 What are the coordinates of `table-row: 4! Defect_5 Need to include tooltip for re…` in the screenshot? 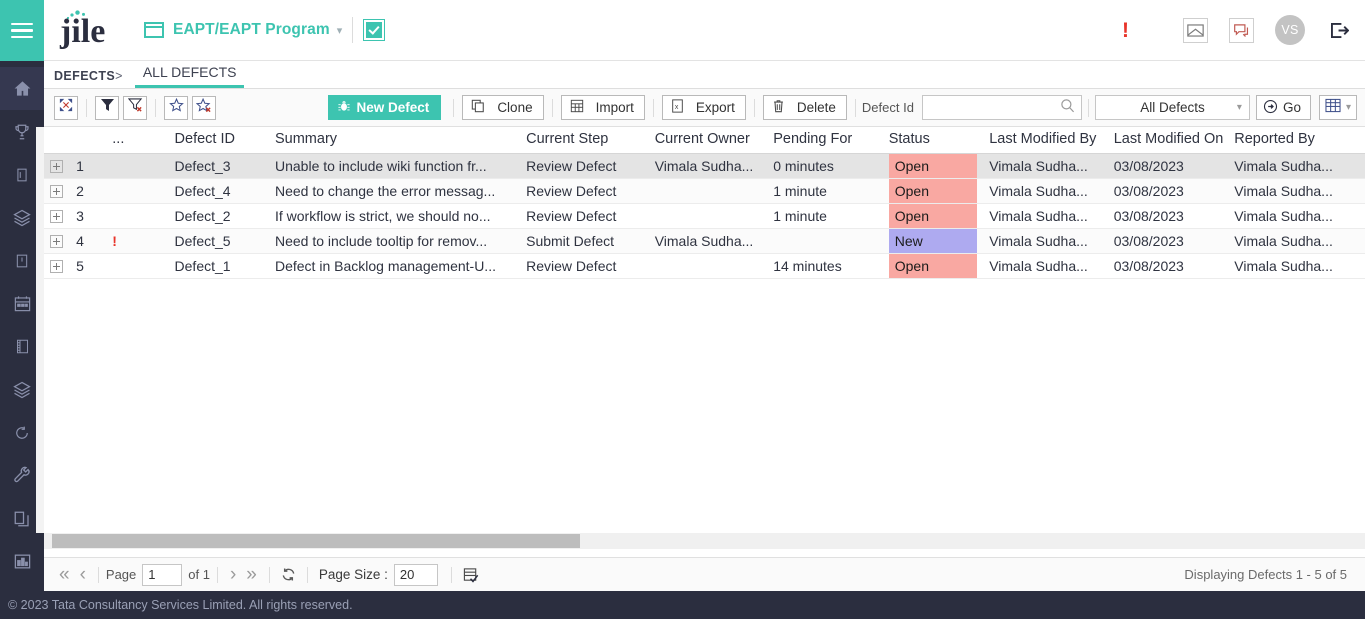 It's located at (704, 241).